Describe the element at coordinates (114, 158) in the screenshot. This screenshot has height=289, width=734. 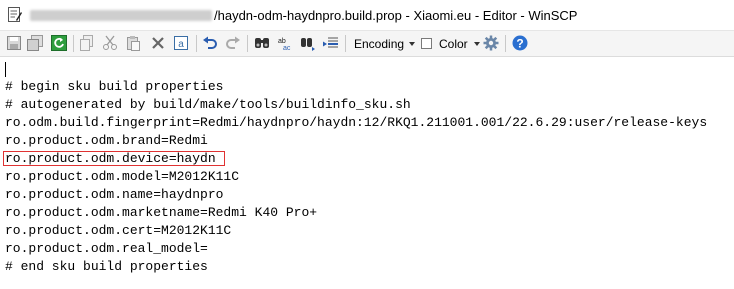
I see `highlight-box` at that location.